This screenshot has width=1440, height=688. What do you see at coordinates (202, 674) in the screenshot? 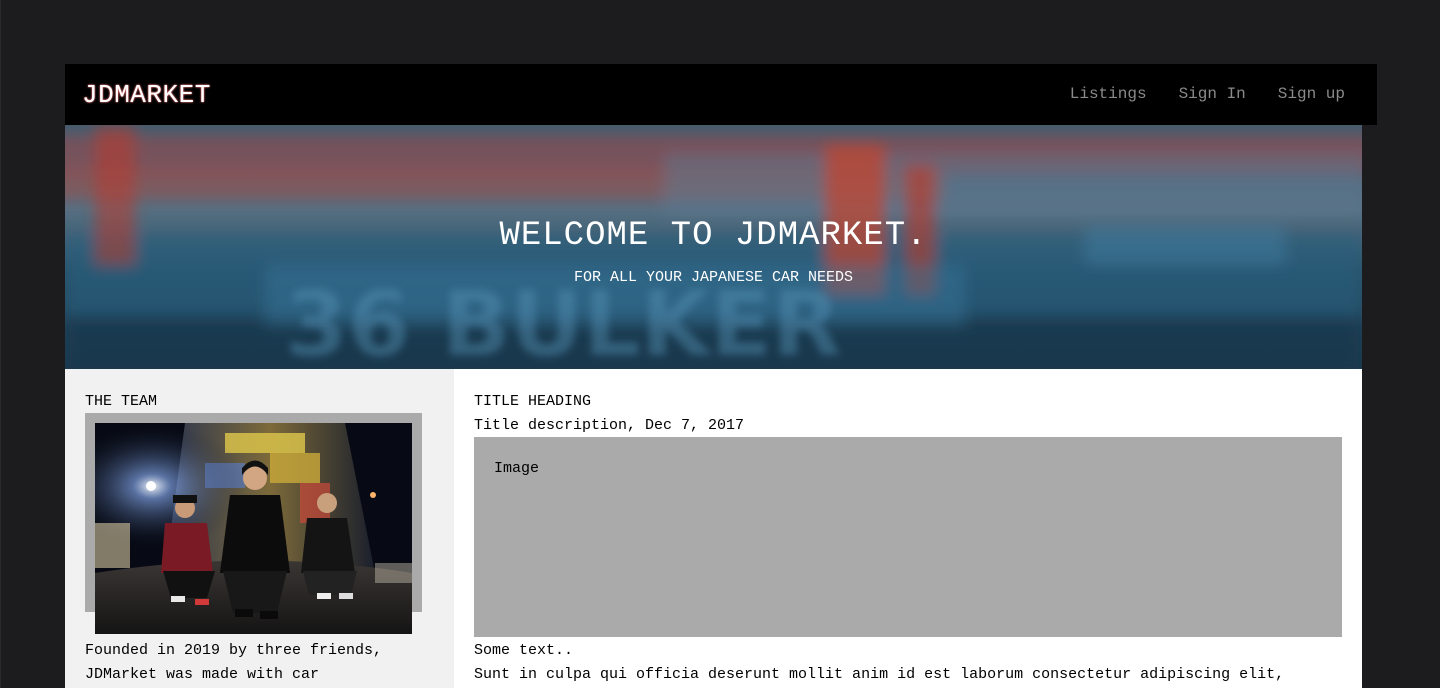
I see `team-description-line: JDMarket was made with car` at bounding box center [202, 674].